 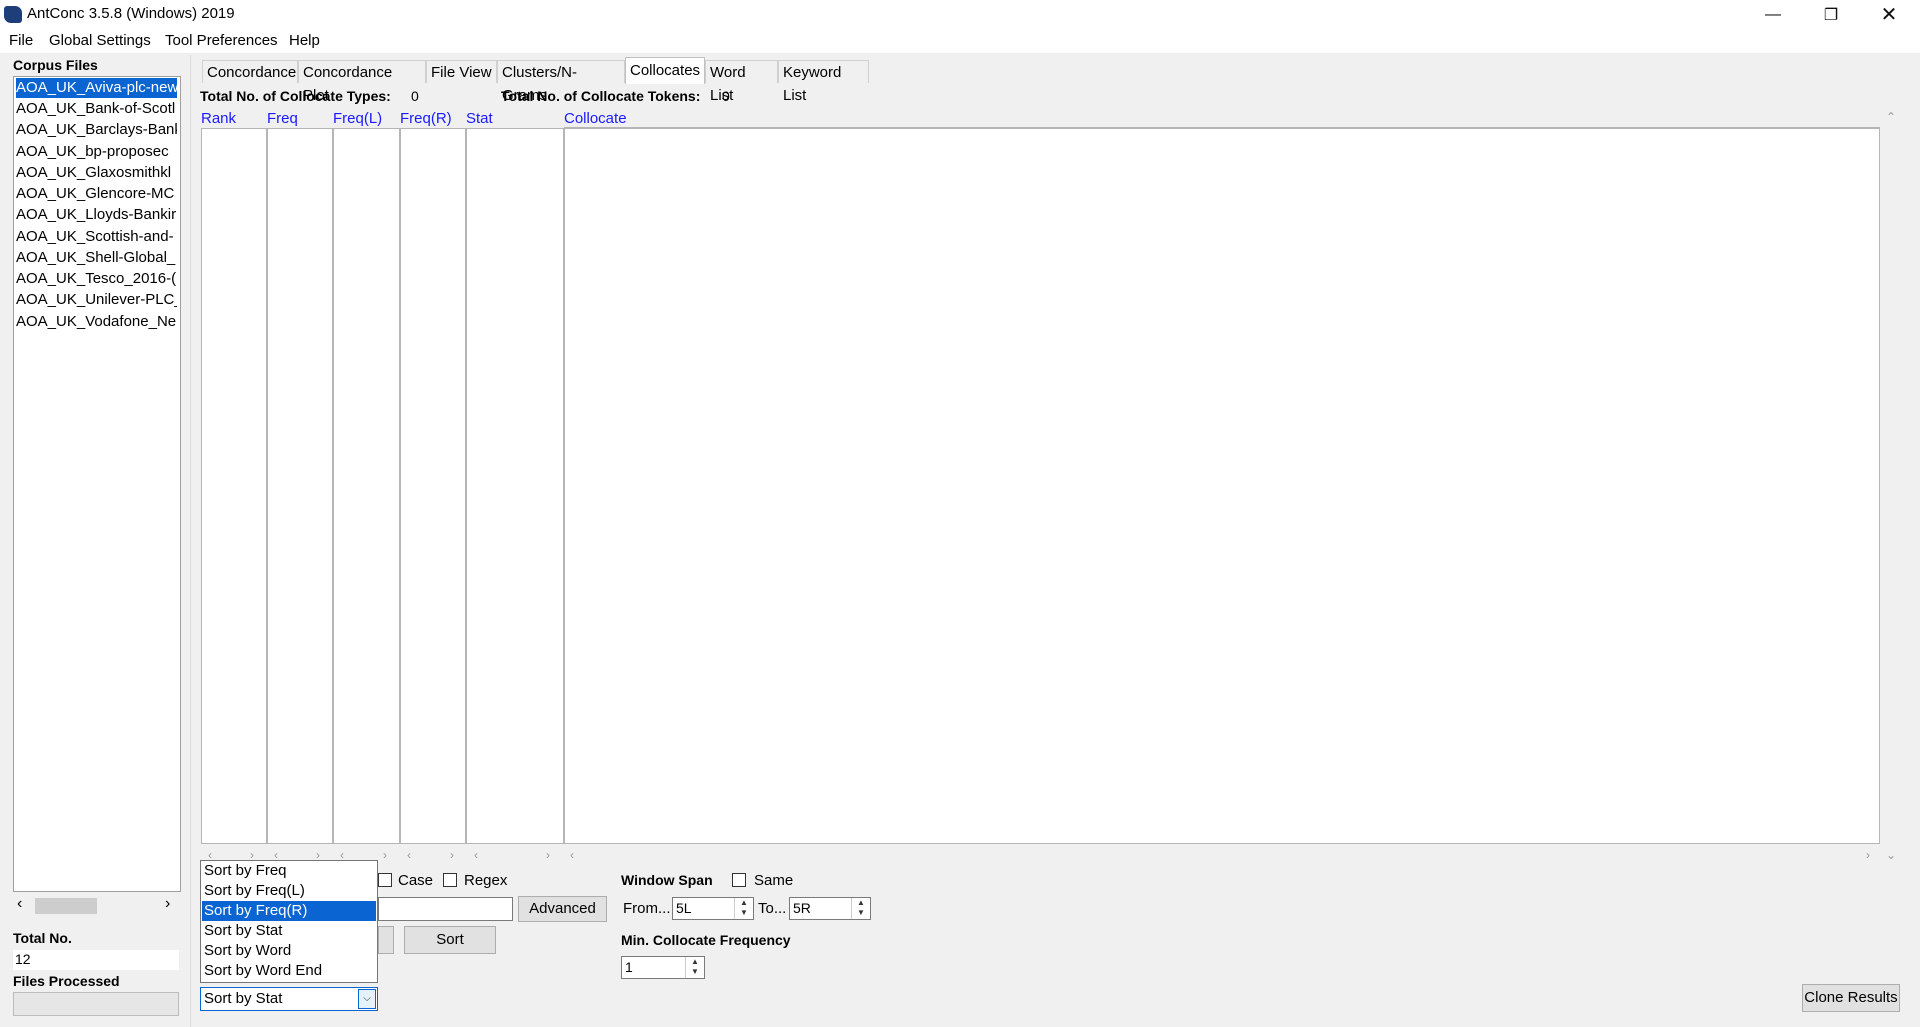 What do you see at coordinates (486, 880) in the screenshot?
I see `regex-label: Regex` at bounding box center [486, 880].